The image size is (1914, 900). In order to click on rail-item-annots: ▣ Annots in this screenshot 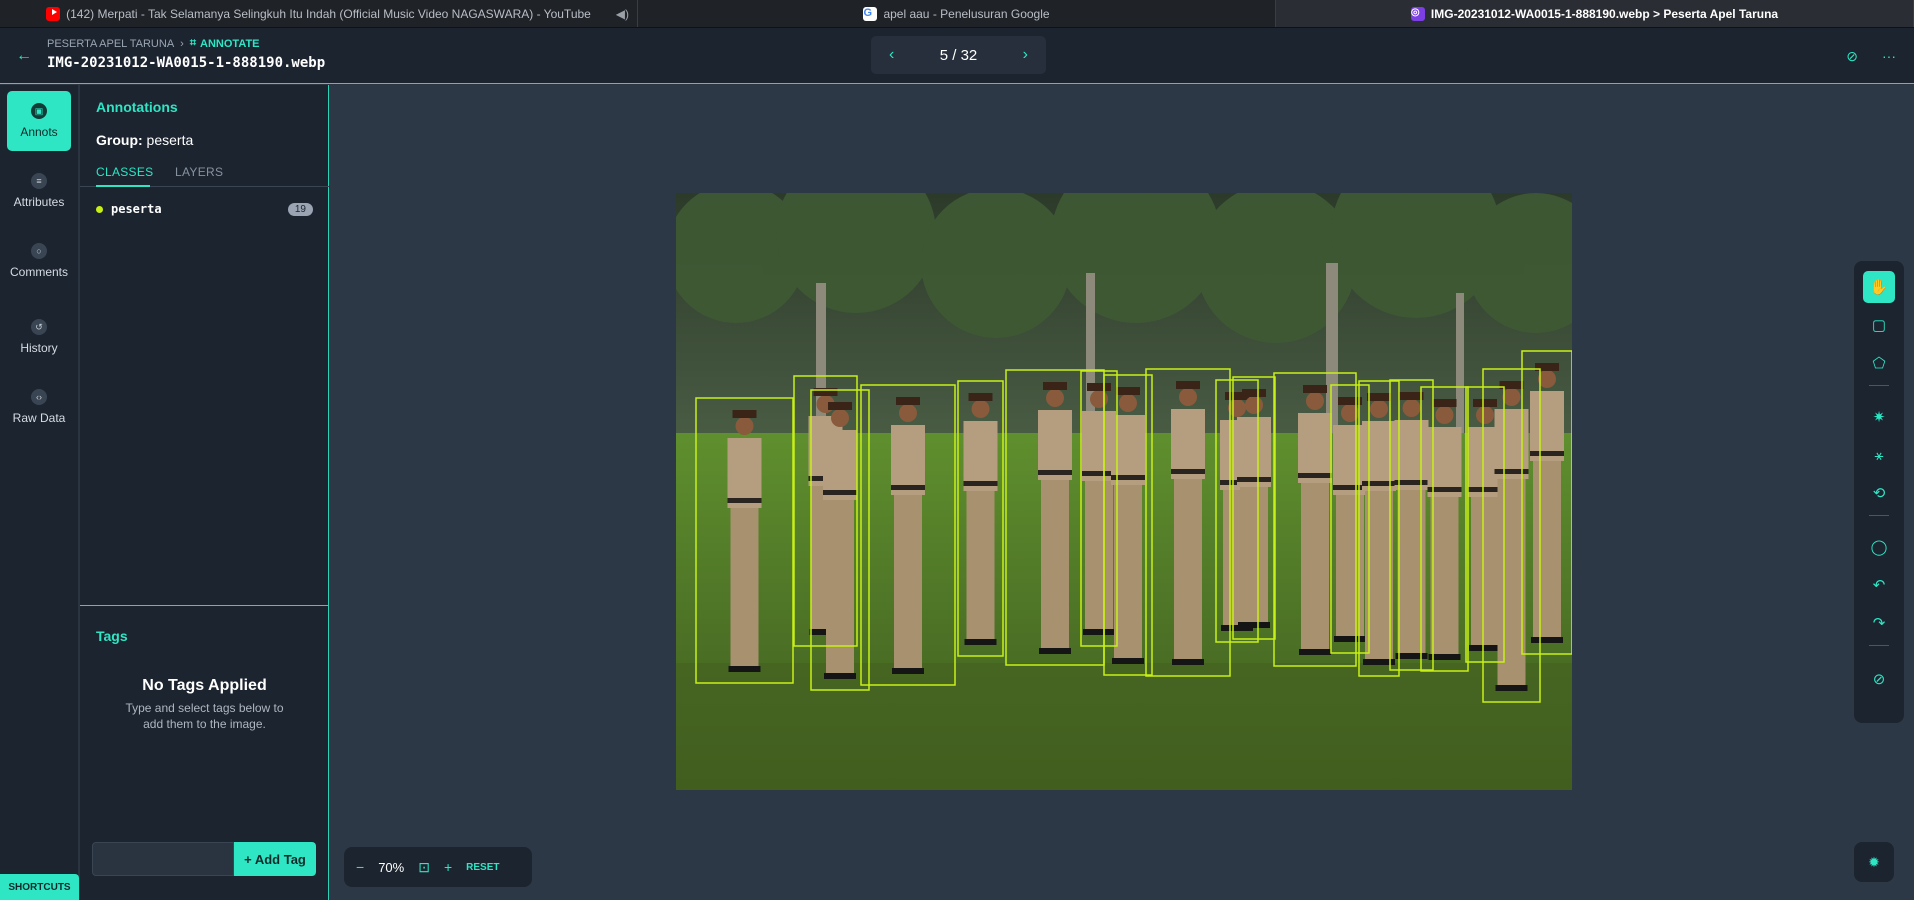, I will do `click(39, 121)`.